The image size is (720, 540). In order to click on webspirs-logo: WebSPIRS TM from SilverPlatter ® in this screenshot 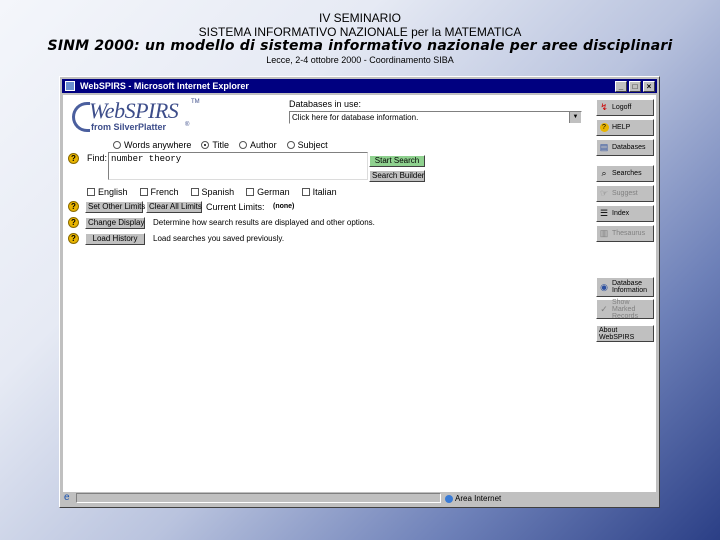, I will do `click(139, 118)`.